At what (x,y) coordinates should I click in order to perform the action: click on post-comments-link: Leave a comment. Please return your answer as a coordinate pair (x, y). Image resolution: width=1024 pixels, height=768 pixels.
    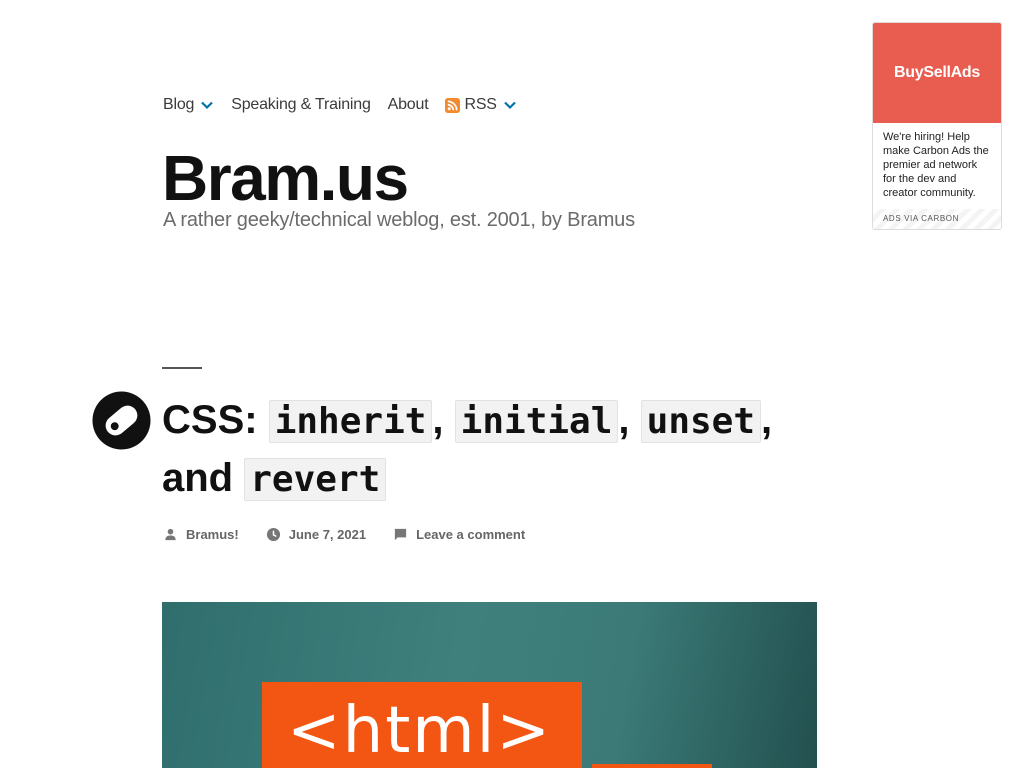
    Looking at the image, I should click on (459, 534).